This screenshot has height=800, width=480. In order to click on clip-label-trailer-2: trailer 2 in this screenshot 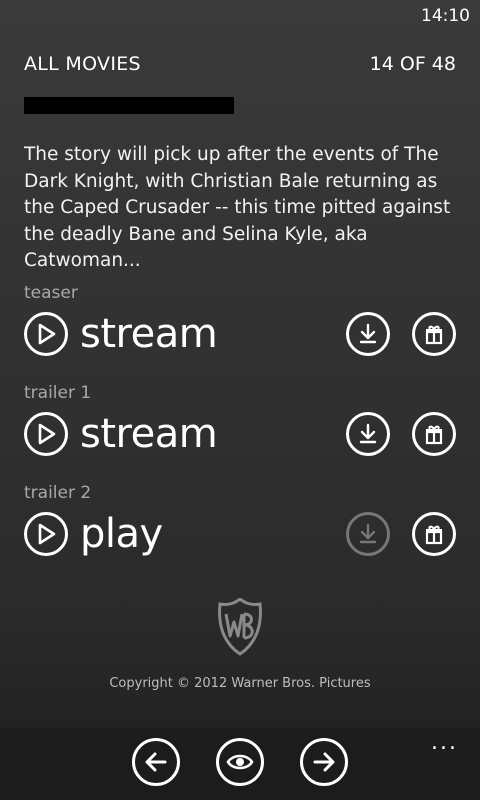, I will do `click(58, 493)`.